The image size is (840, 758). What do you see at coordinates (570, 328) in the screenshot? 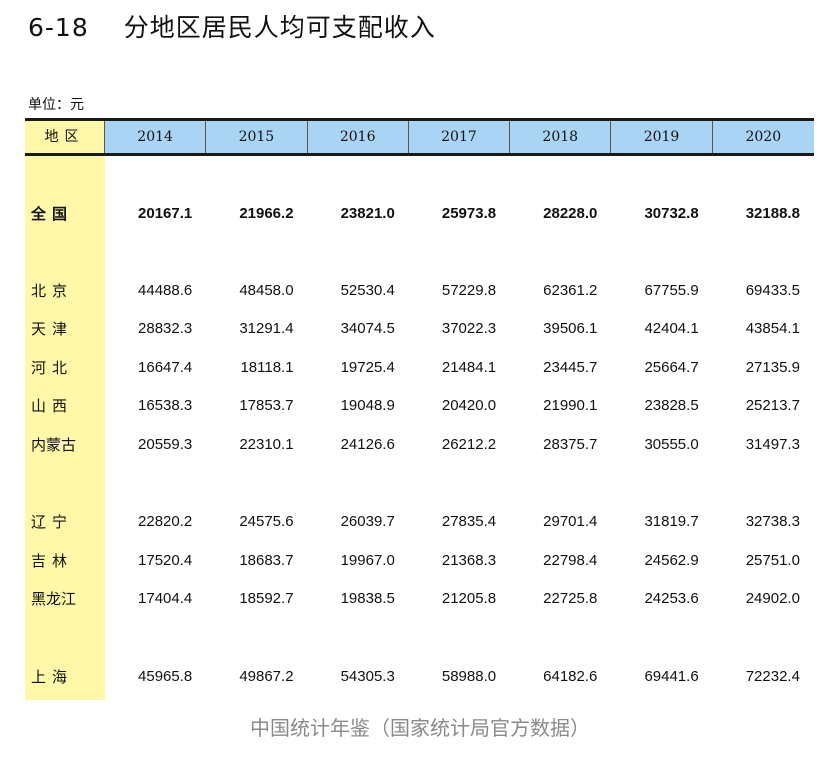
I see `income-value: 39506.1` at bounding box center [570, 328].